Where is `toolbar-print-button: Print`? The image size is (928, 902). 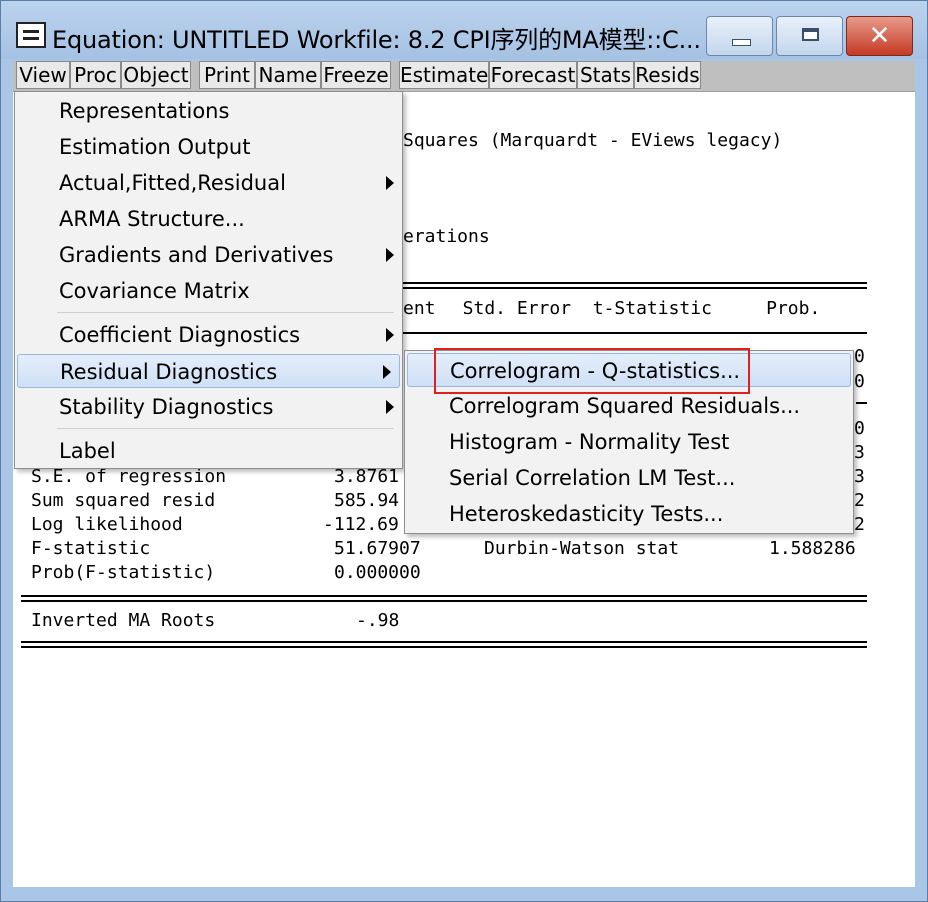 toolbar-print-button: Print is located at coordinates (227, 75).